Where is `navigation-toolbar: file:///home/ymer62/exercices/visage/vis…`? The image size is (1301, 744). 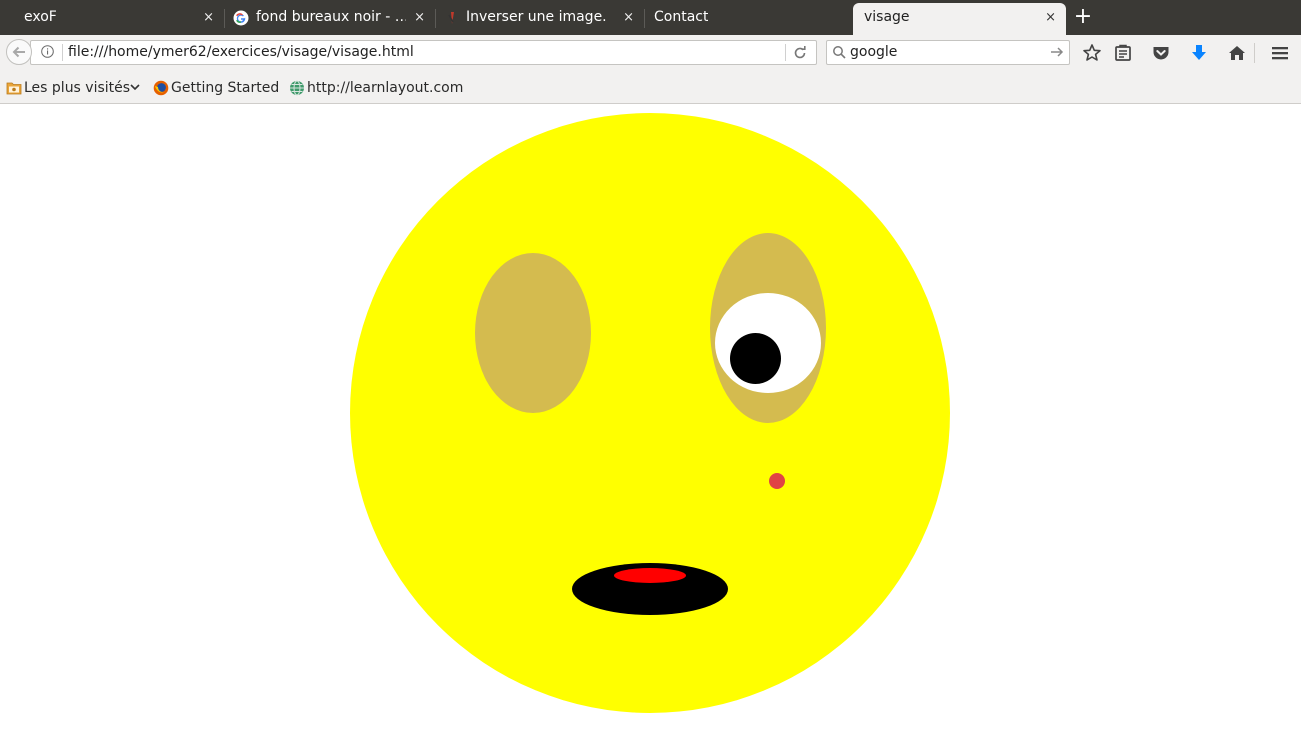 navigation-toolbar: file:///home/ymer62/exercices/visage/vis… is located at coordinates (650, 52).